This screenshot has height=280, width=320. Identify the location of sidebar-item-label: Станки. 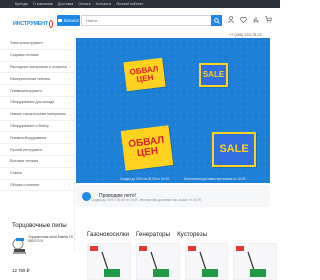
(16, 173).